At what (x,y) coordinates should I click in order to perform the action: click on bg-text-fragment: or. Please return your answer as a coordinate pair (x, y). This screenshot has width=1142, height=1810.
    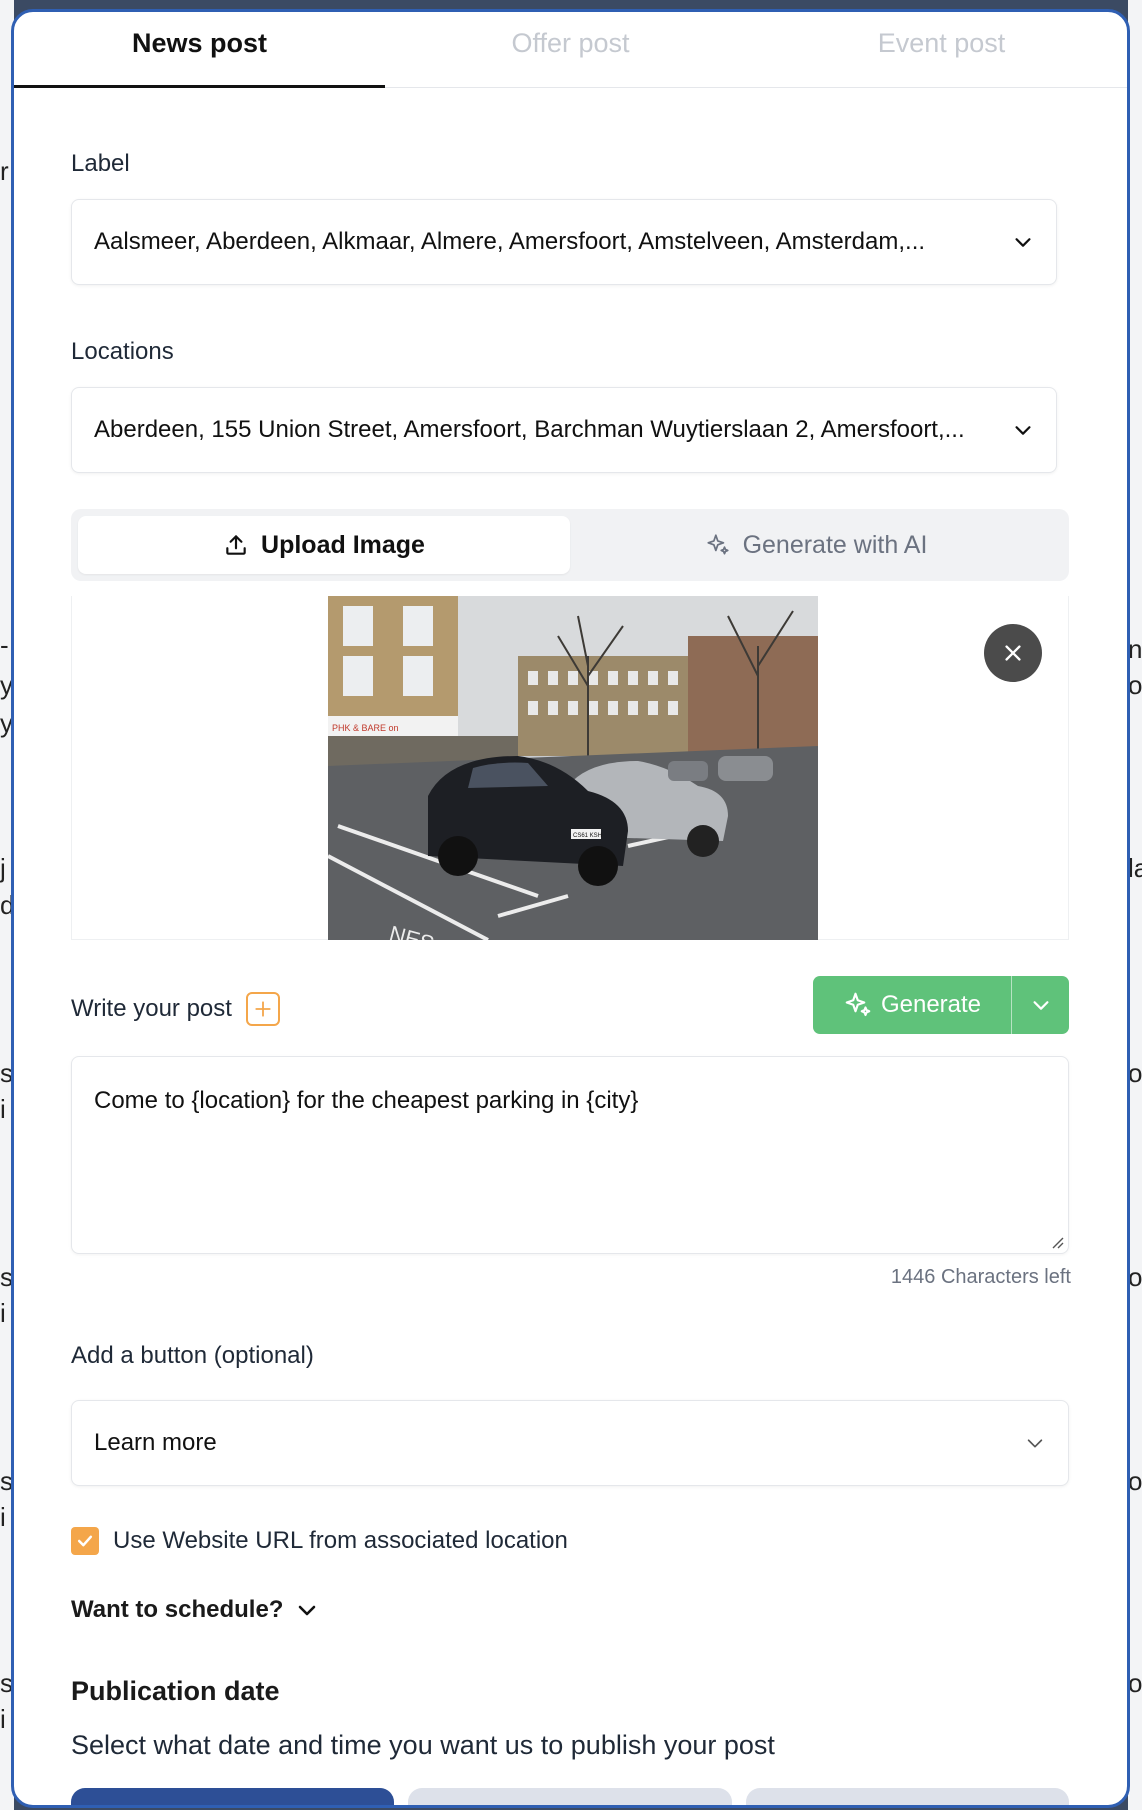
    Looking at the image, I should click on (1135, 685).